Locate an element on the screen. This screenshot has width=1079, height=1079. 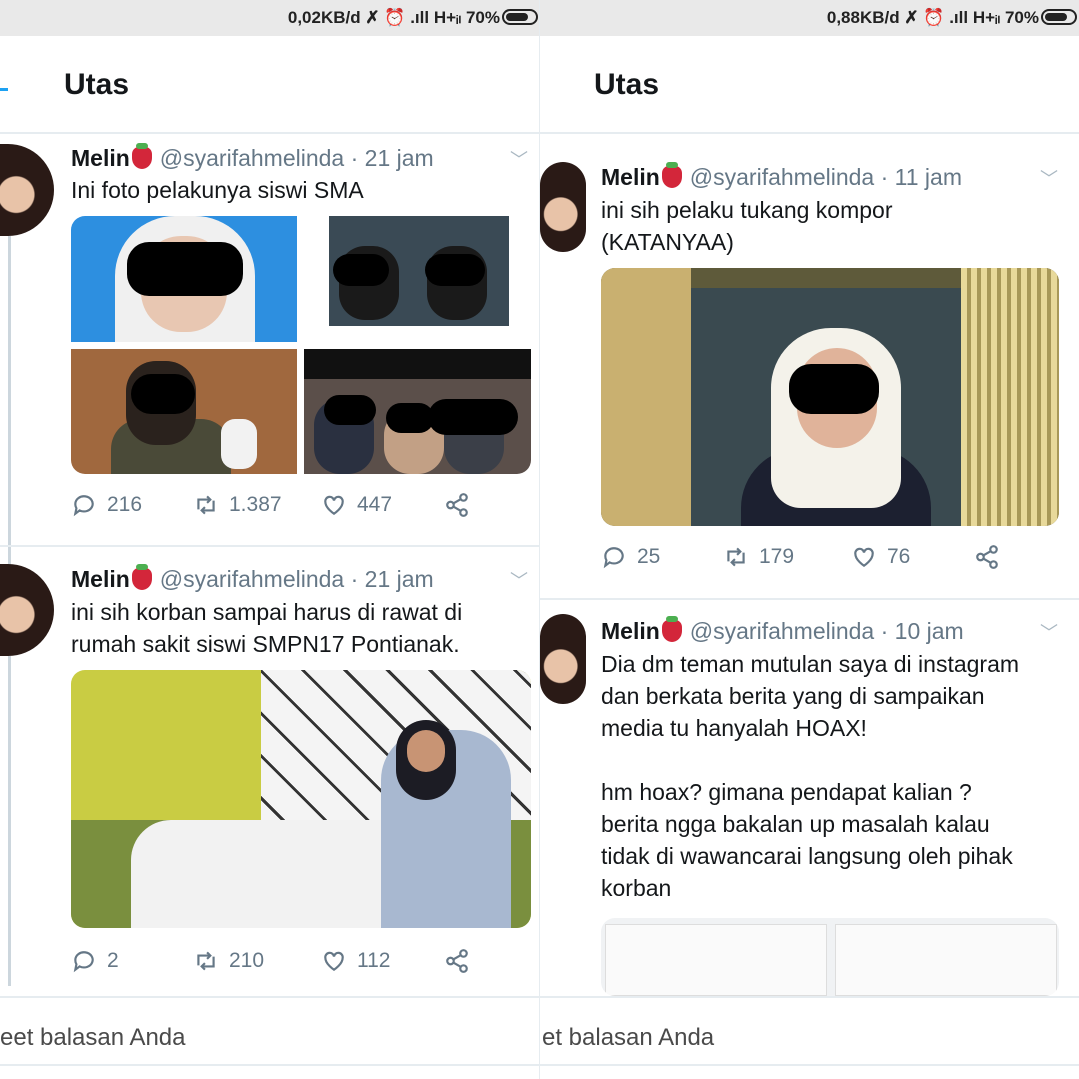
bed is located at coordinates (271, 874).